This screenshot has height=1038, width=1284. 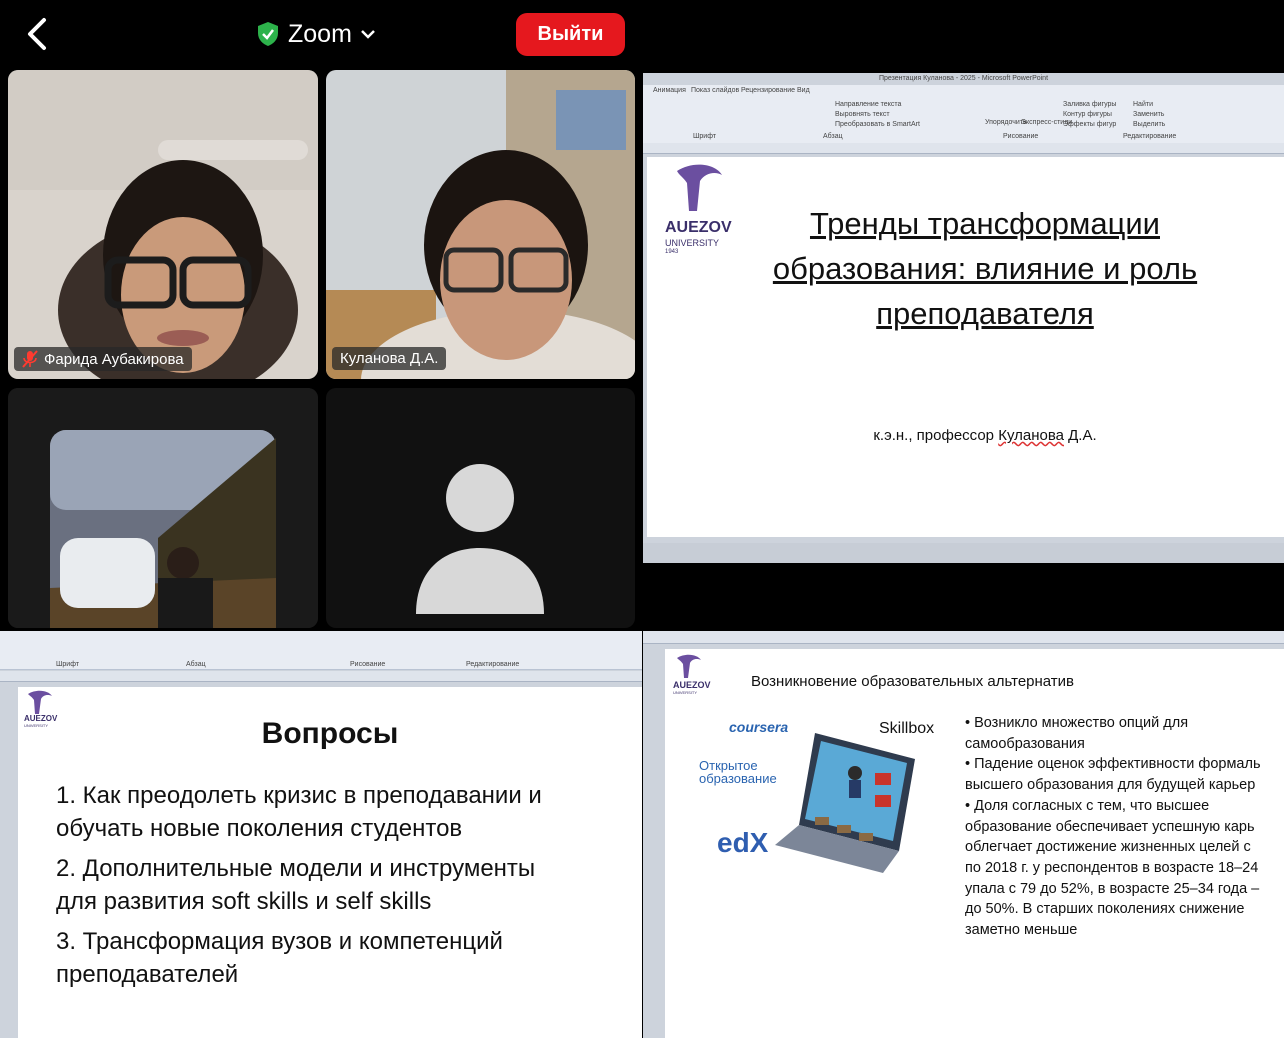 I want to click on question-line: преподавателей, so click(x=147, y=974).